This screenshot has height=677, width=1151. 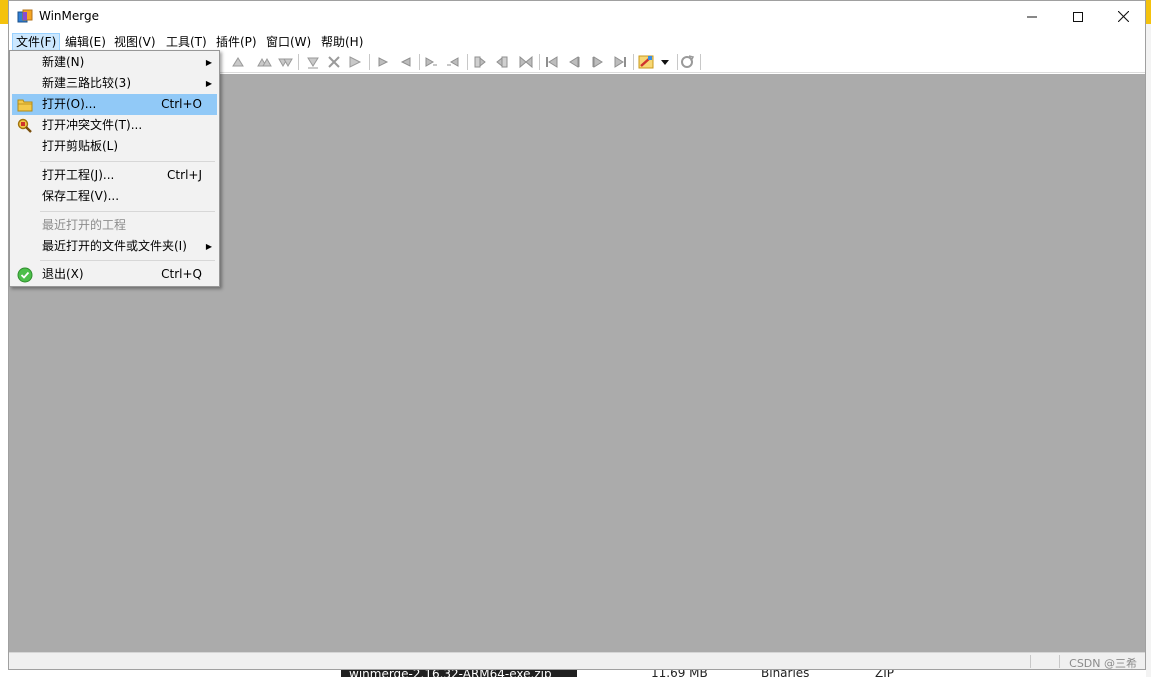 I want to click on copy-right-advance-icon, so click(x=431, y=62).